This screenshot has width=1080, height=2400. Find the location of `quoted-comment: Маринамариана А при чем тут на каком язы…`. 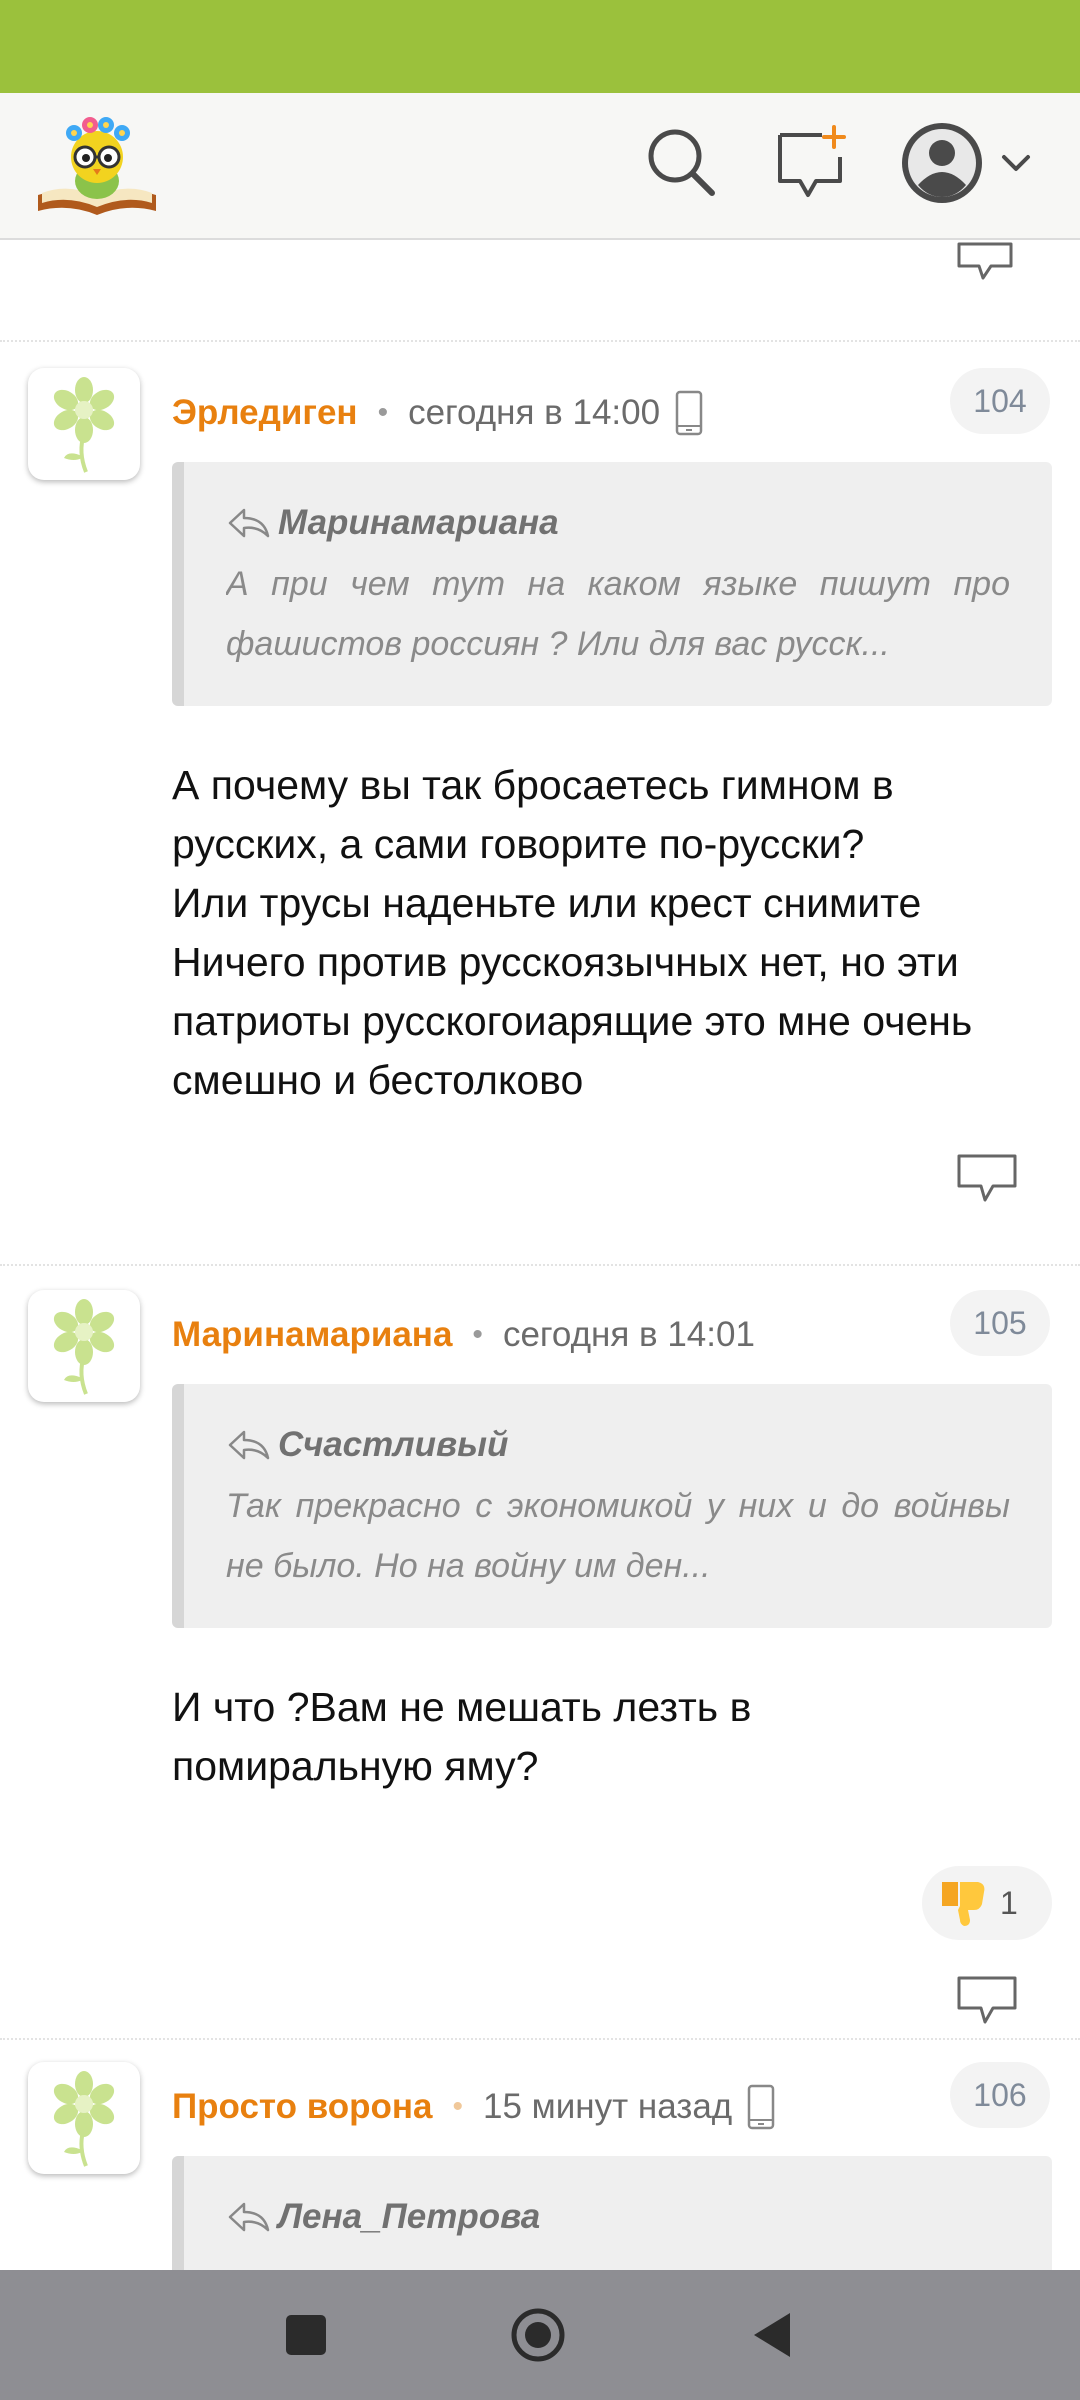

quoted-comment: Маринамариана А при чем тут на каком язы… is located at coordinates (612, 584).